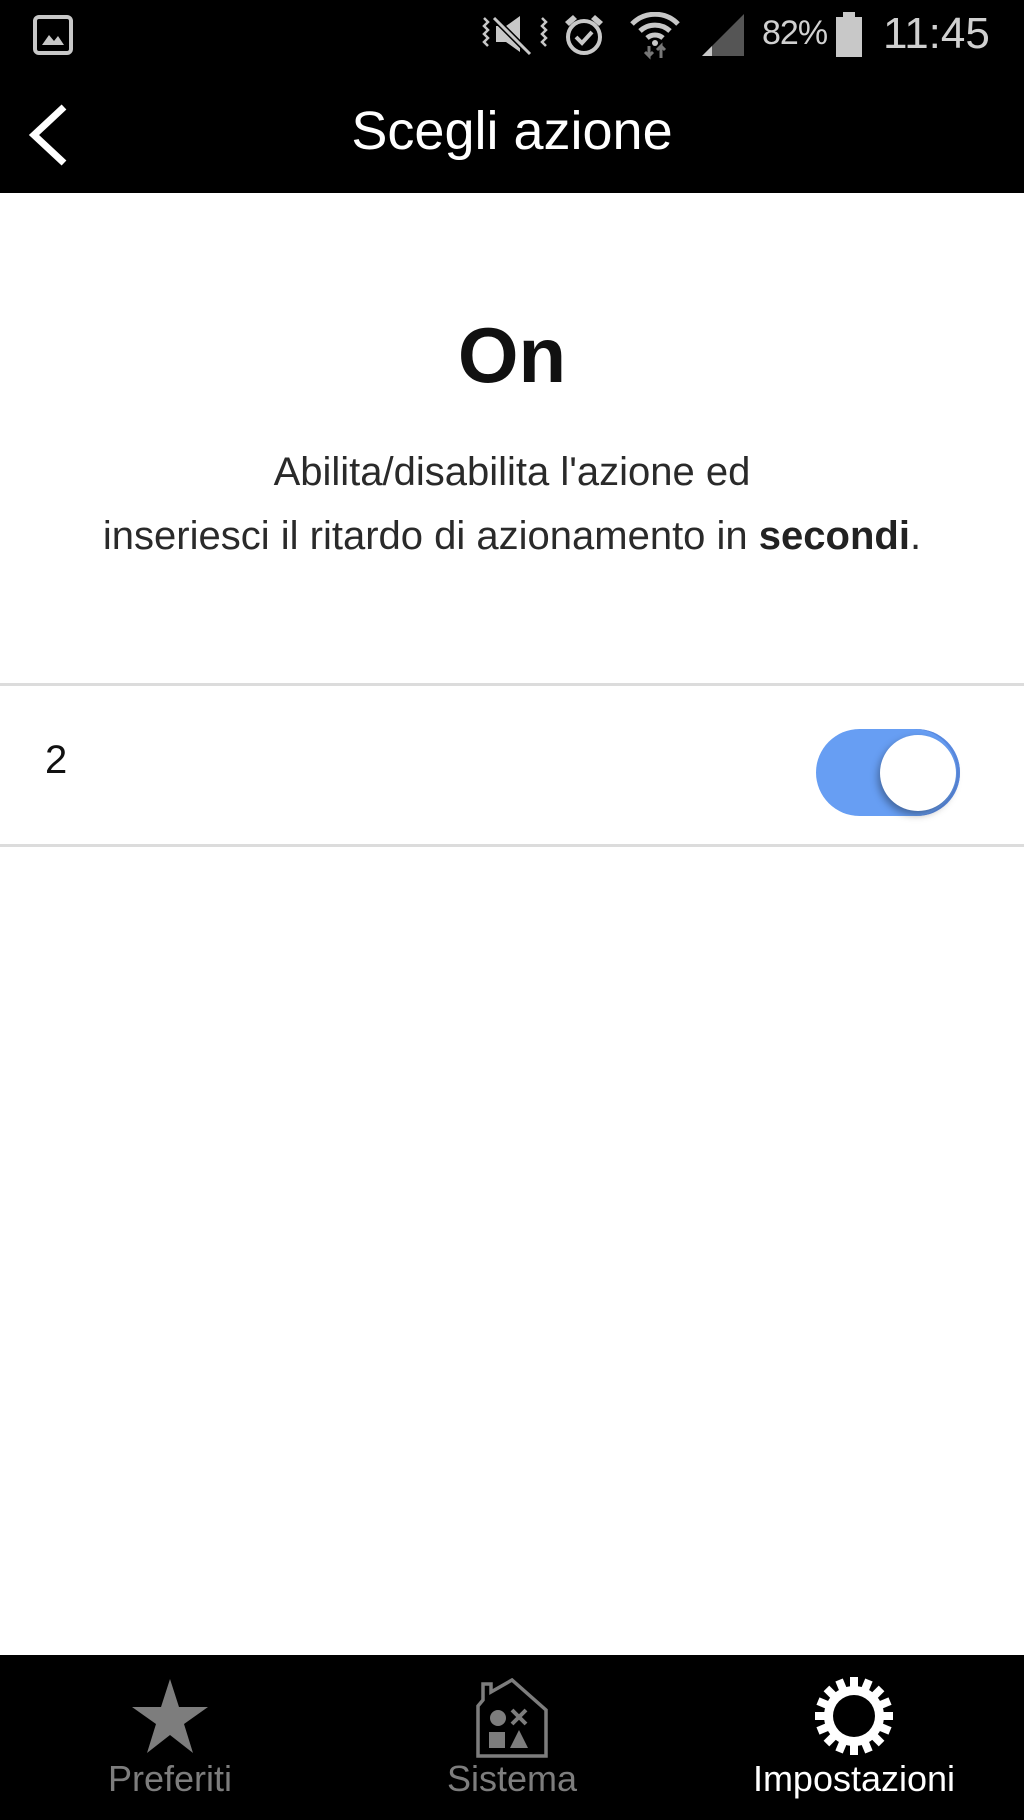  I want to click on gear-icon, so click(854, 1718).